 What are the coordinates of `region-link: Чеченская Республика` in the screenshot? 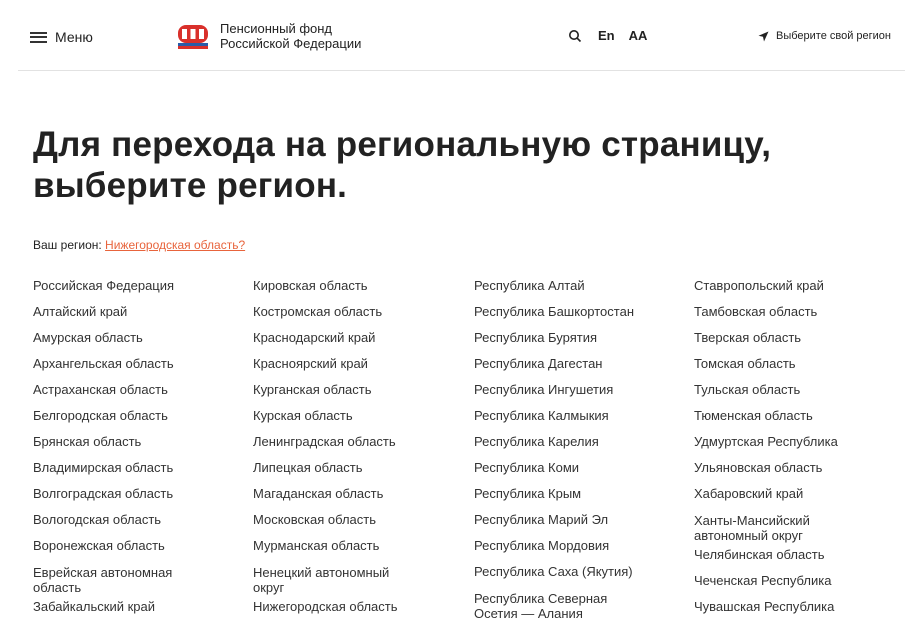 It's located at (799, 580).